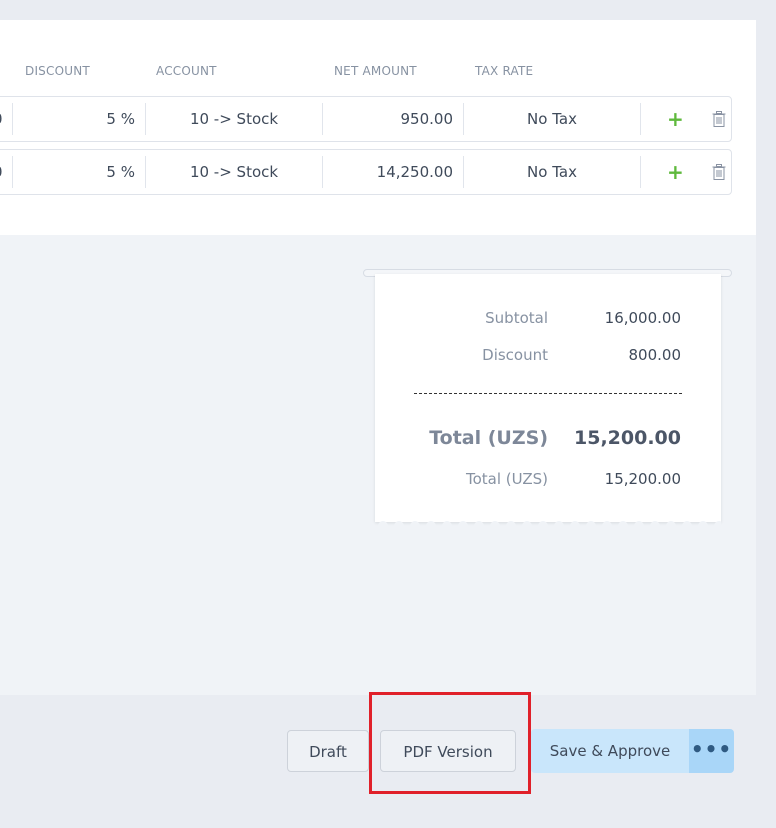 The image size is (776, 828). Describe the element at coordinates (548, 393) in the screenshot. I see `divider` at that location.